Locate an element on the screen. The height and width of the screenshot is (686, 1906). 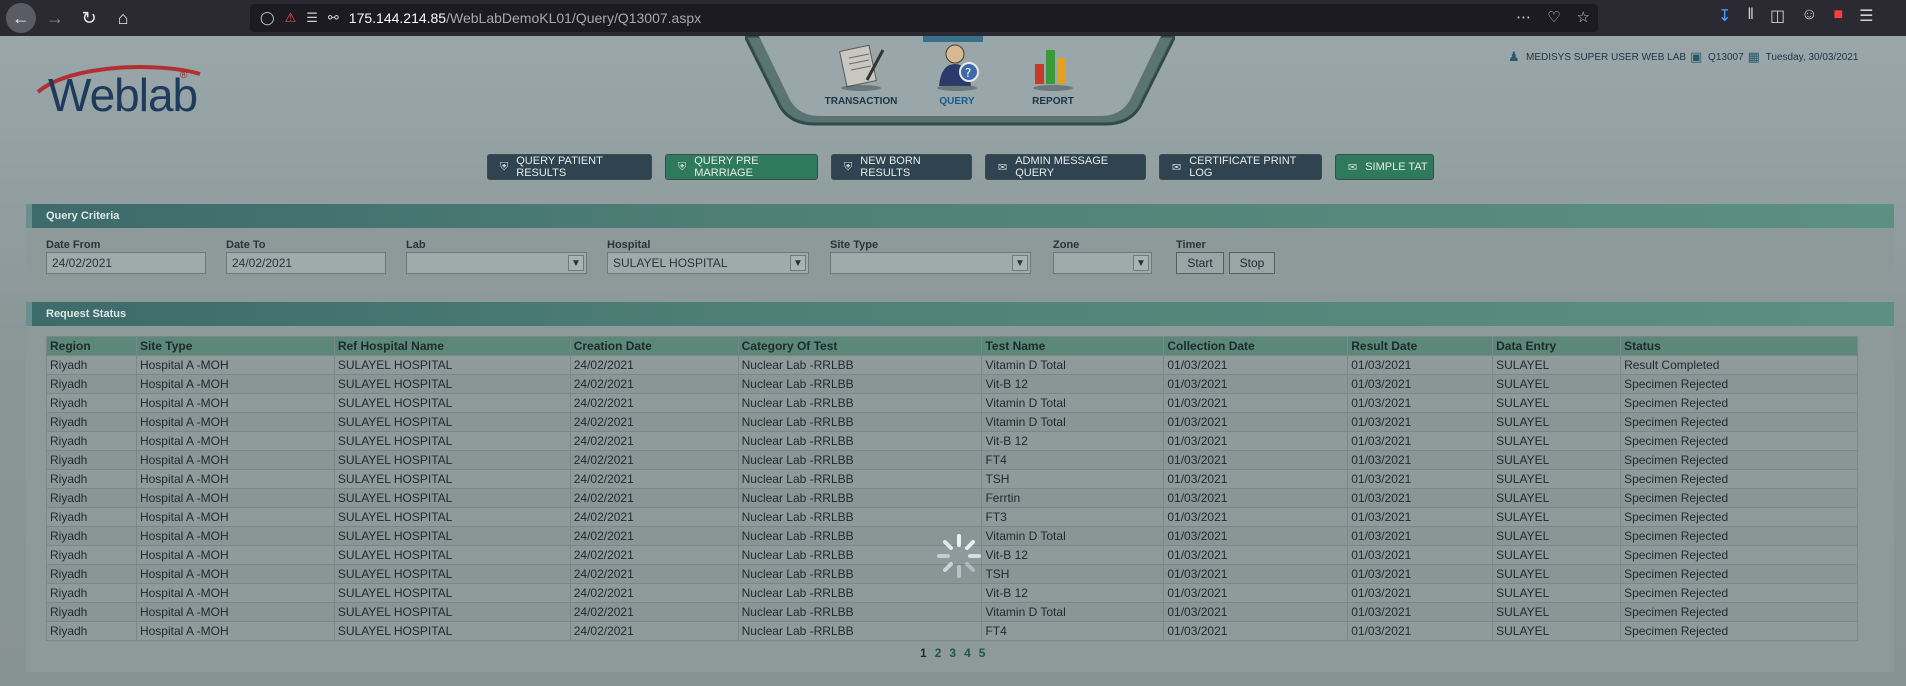
admin-message-query-button: ✉ ADMIN MESSAGE QUERY is located at coordinates (1065, 167).